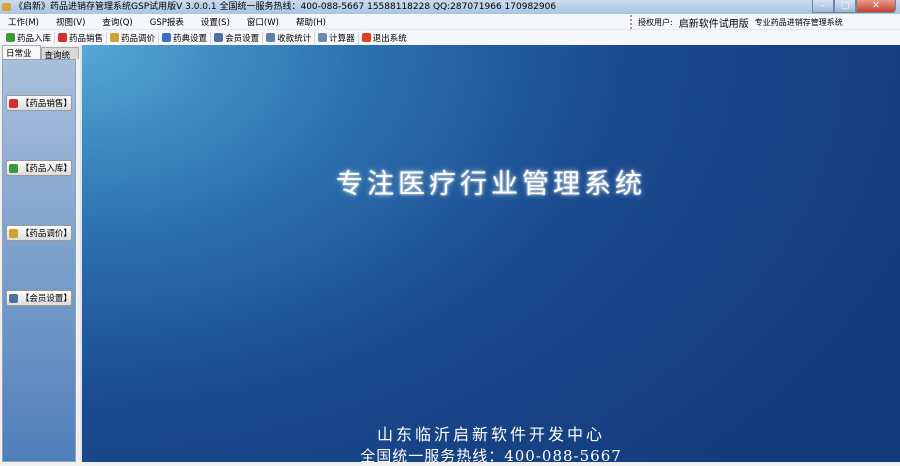 Image resolution: width=900 pixels, height=466 pixels. What do you see at coordinates (46, 104) in the screenshot?
I see `side-button-label: 【药品销售】` at bounding box center [46, 104].